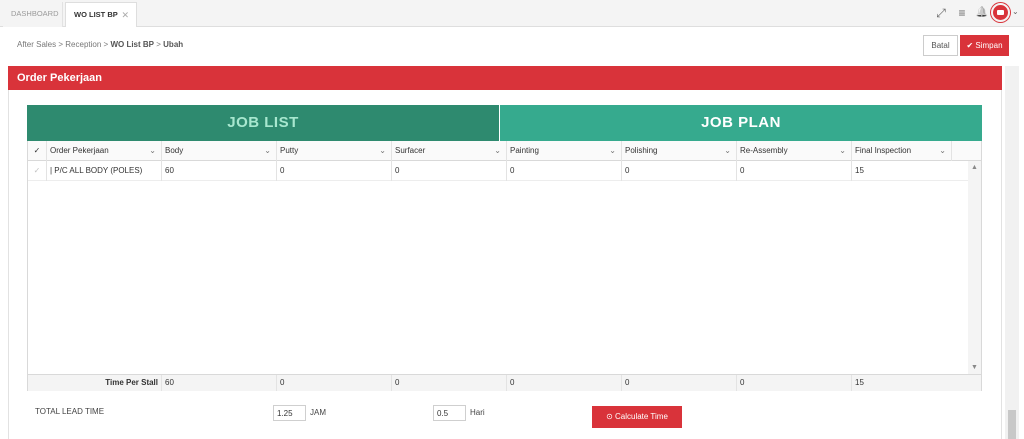 The image size is (1024, 439). What do you see at coordinates (794, 151) in the screenshot?
I see `column-header-reassembly: Re-Assembly ⌄` at bounding box center [794, 151].